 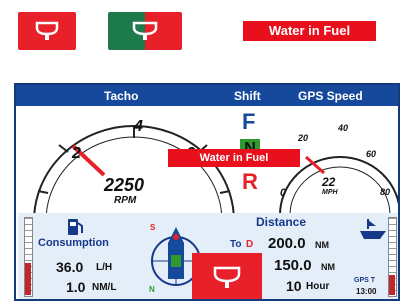 I want to click on consumption-rate-unit: L/H, so click(x=104, y=267).